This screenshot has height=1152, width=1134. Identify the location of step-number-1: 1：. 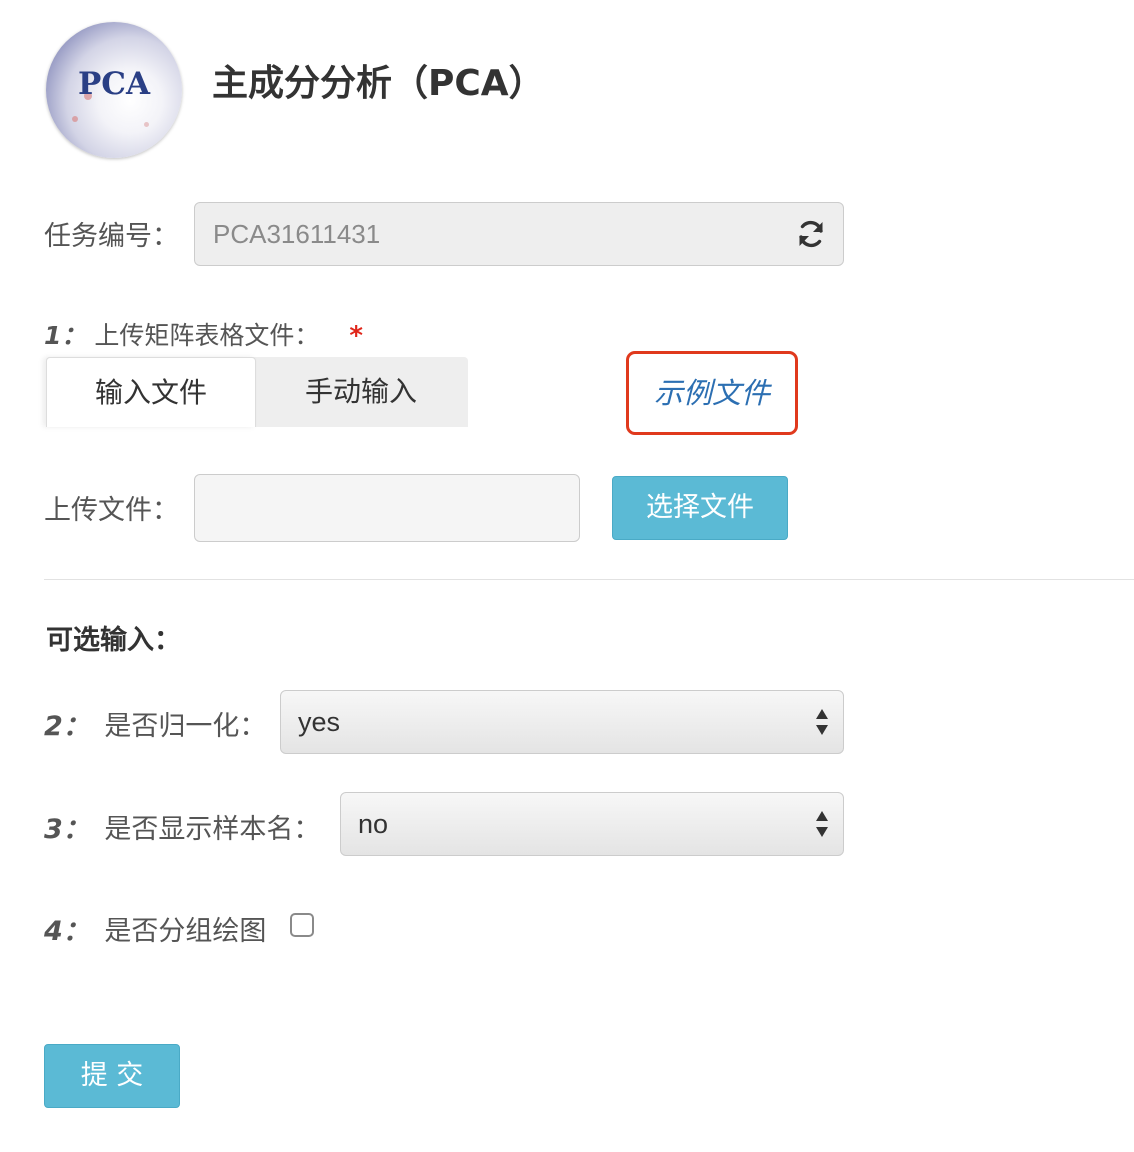
(65, 335).